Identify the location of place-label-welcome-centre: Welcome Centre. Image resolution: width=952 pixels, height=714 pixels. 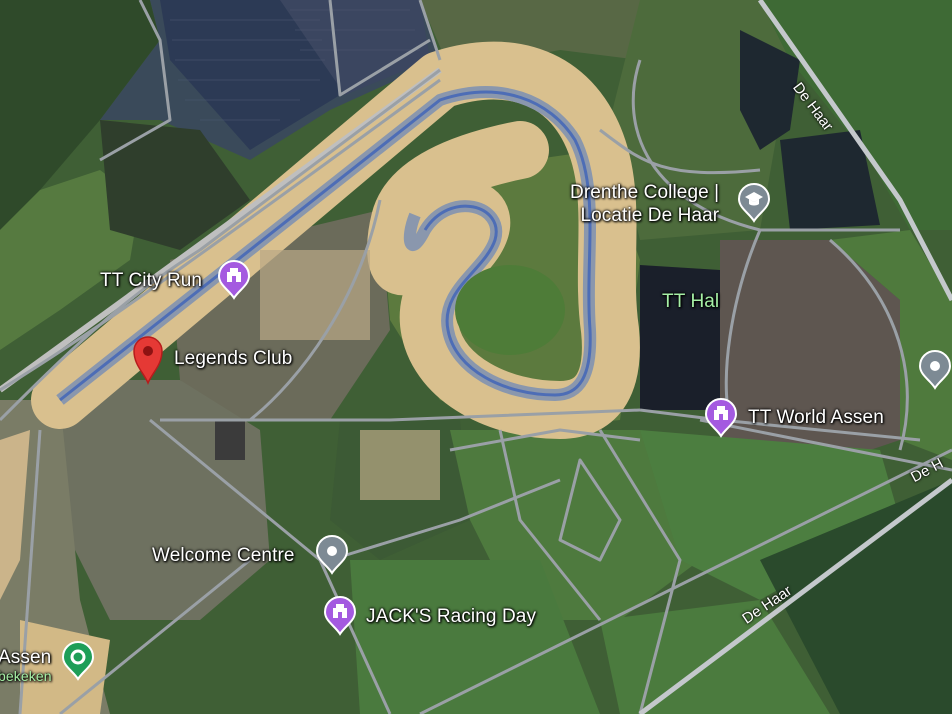
(223, 556).